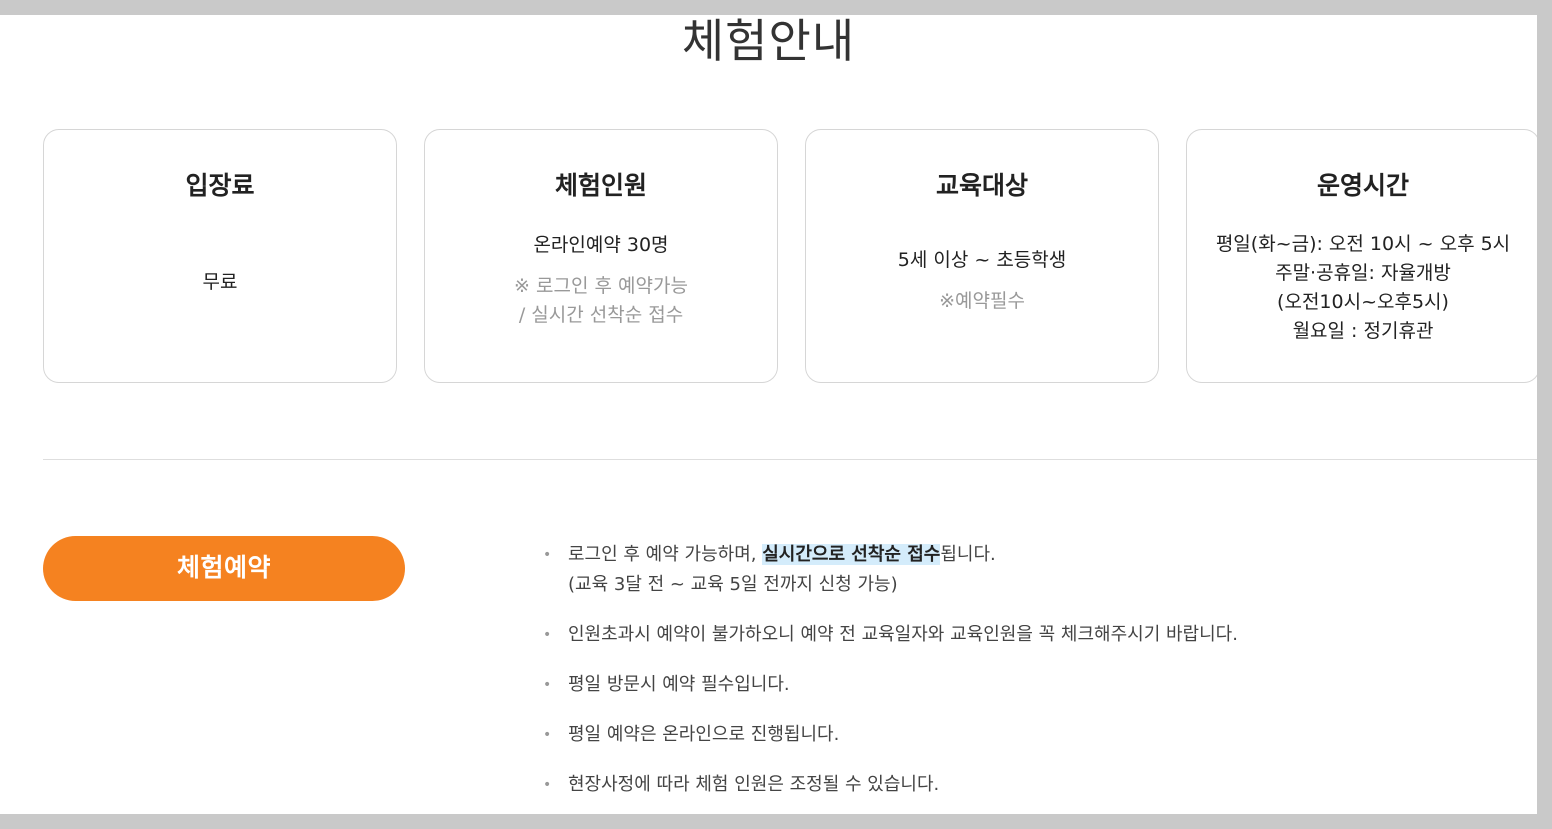 This screenshot has width=1552, height=829. I want to click on card-text: 무료, so click(220, 282).